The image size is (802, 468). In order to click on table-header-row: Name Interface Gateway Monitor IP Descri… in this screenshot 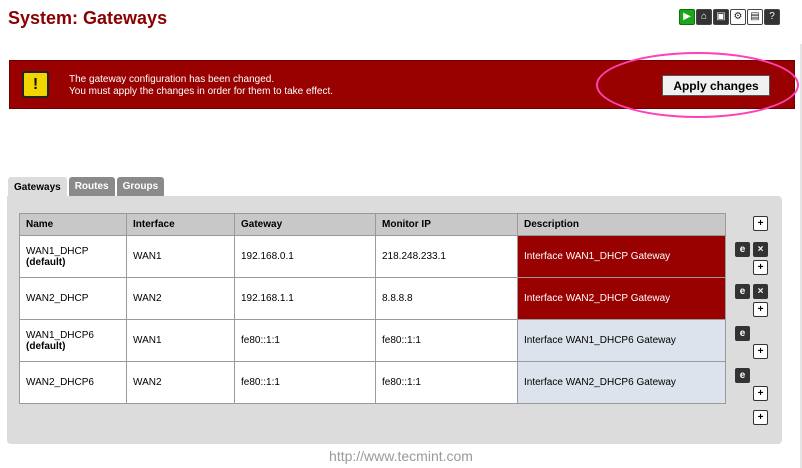, I will do `click(372, 224)`.